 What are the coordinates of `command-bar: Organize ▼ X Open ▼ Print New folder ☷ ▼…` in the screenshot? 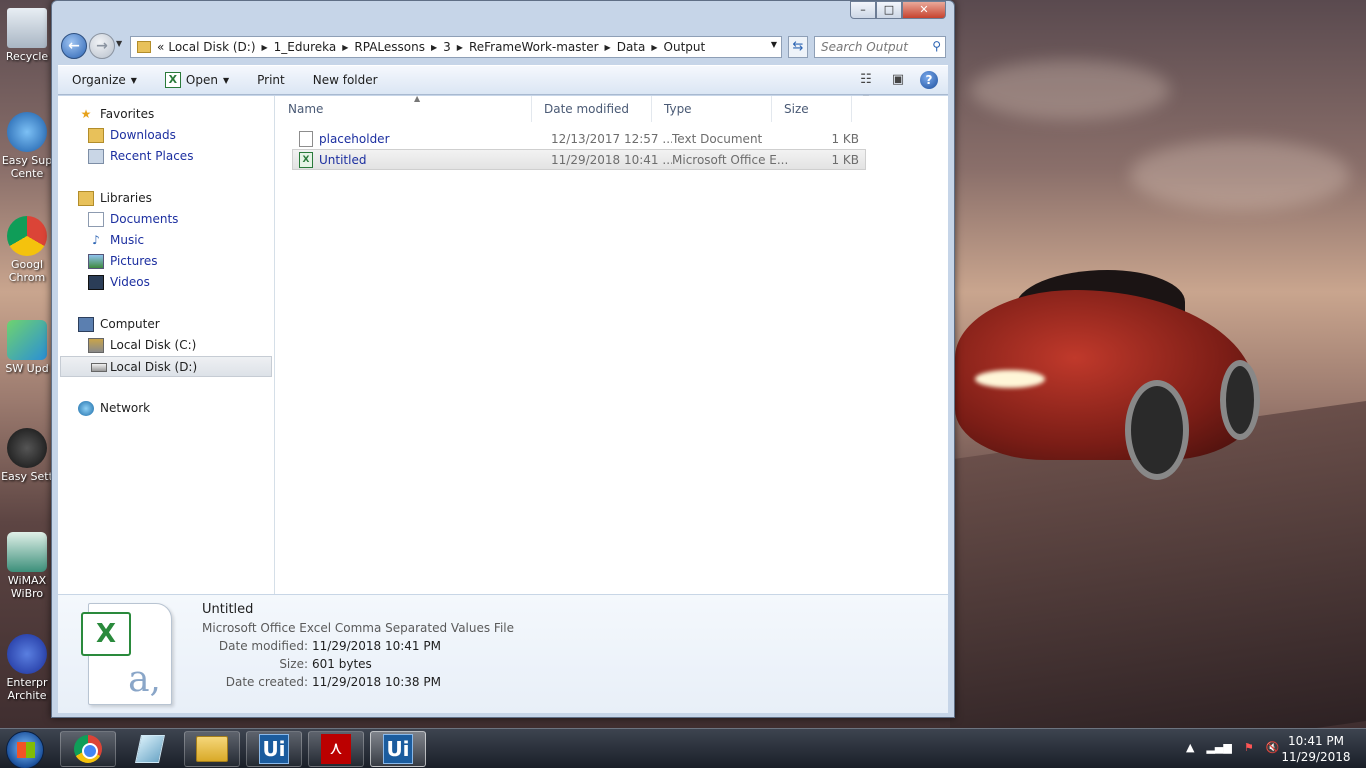 It's located at (503, 84).